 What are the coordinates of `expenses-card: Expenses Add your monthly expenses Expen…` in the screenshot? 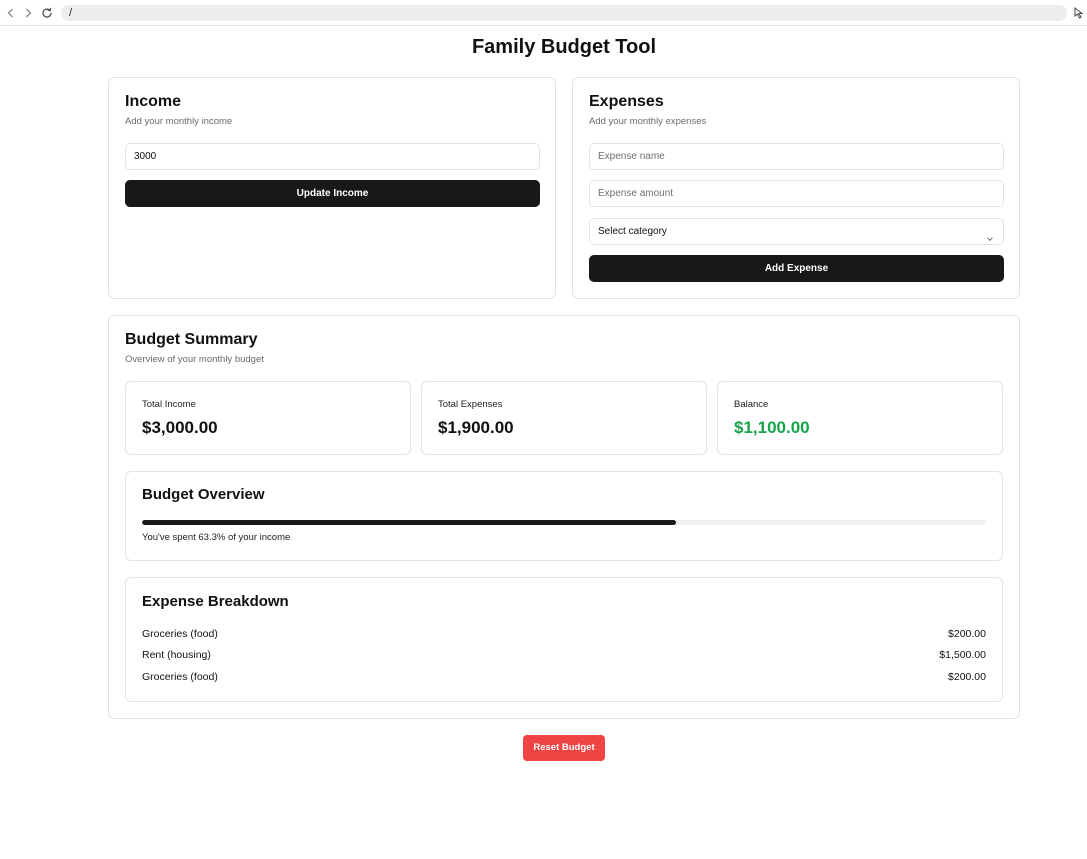 It's located at (796, 188).